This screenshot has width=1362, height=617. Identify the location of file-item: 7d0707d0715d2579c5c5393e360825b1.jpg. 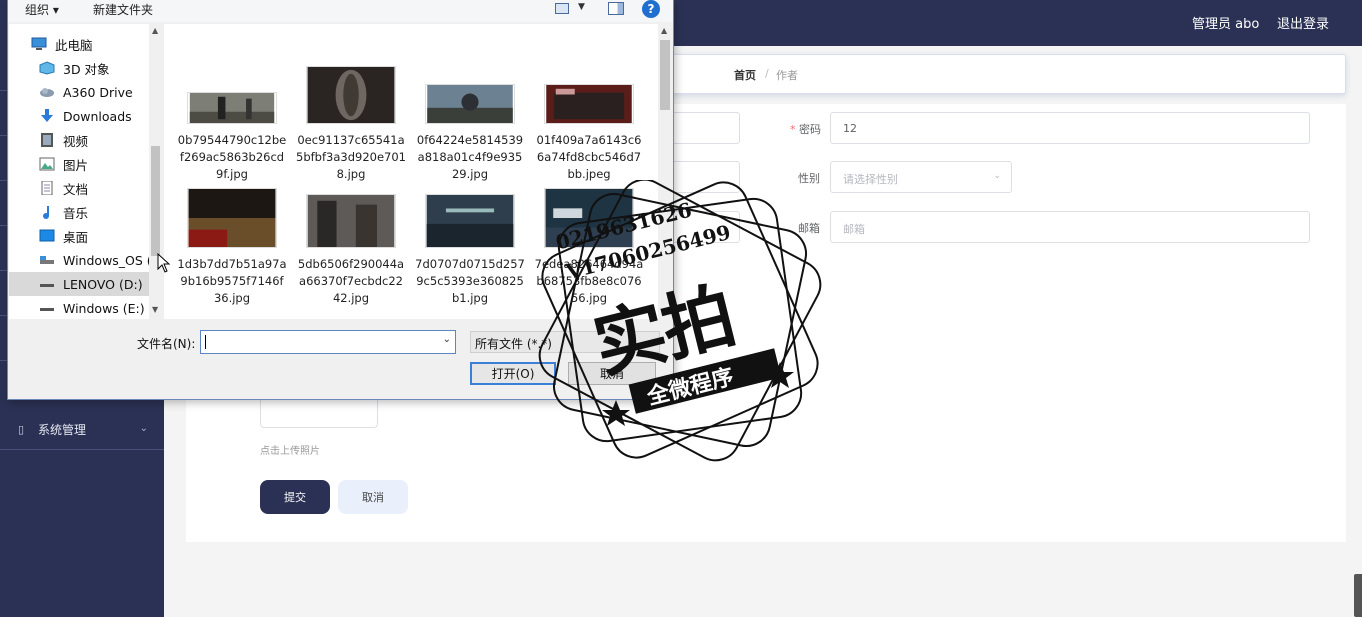
(470, 250).